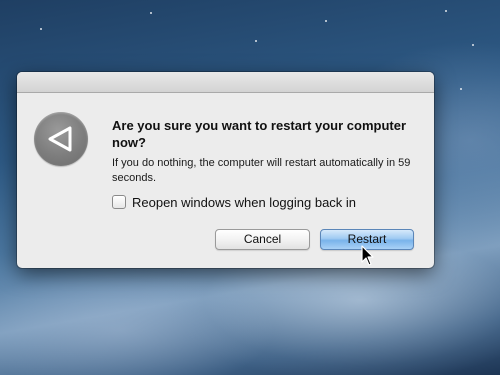  I want to click on reopen-windows-label: Reopen windows when logging back in, so click(244, 202).